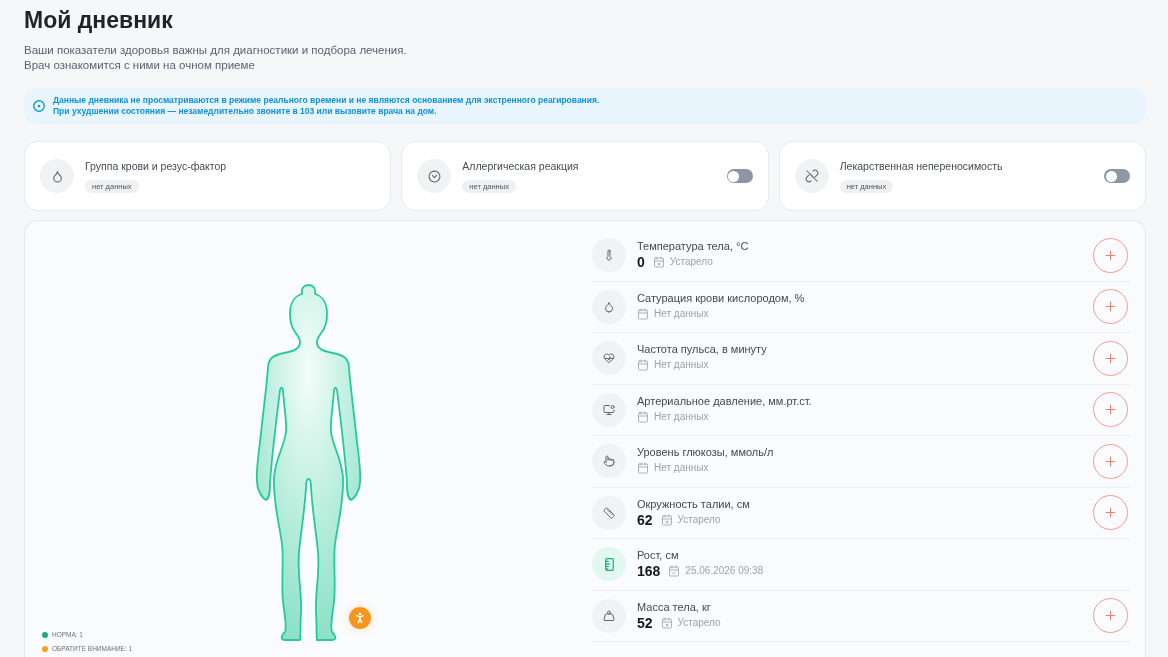 This screenshot has width=1168, height=657. I want to click on metric-value: 62, so click(645, 519).